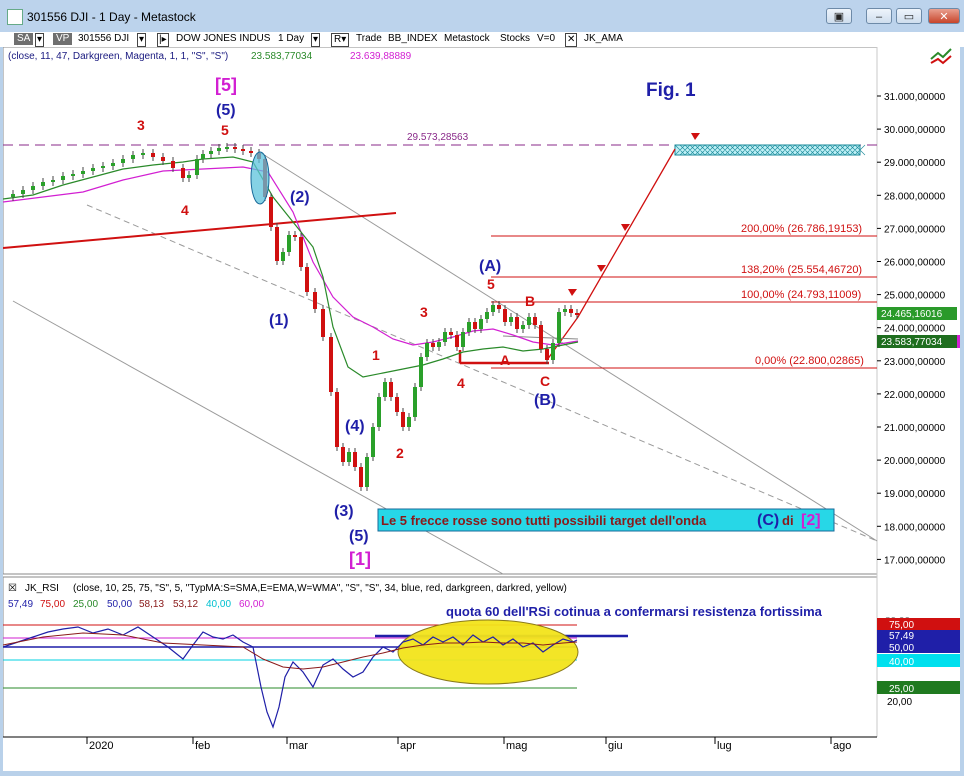  Describe the element at coordinates (915, 130) in the screenshot. I see `price-y-tick-label: 30.000,00000` at that location.